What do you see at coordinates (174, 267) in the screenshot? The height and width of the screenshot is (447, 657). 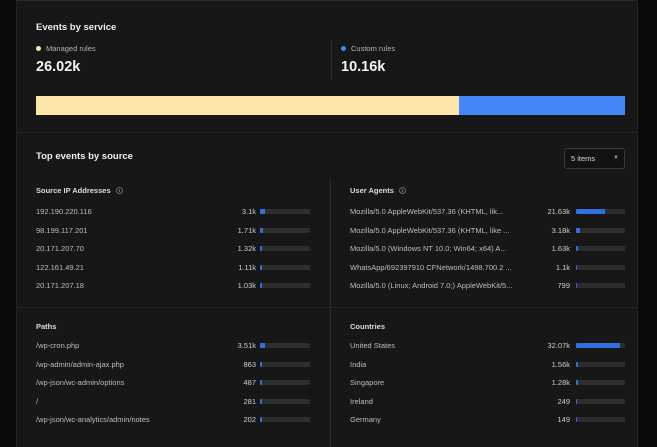 I see `table-row: 122.161.49.21 1.11k` at bounding box center [174, 267].